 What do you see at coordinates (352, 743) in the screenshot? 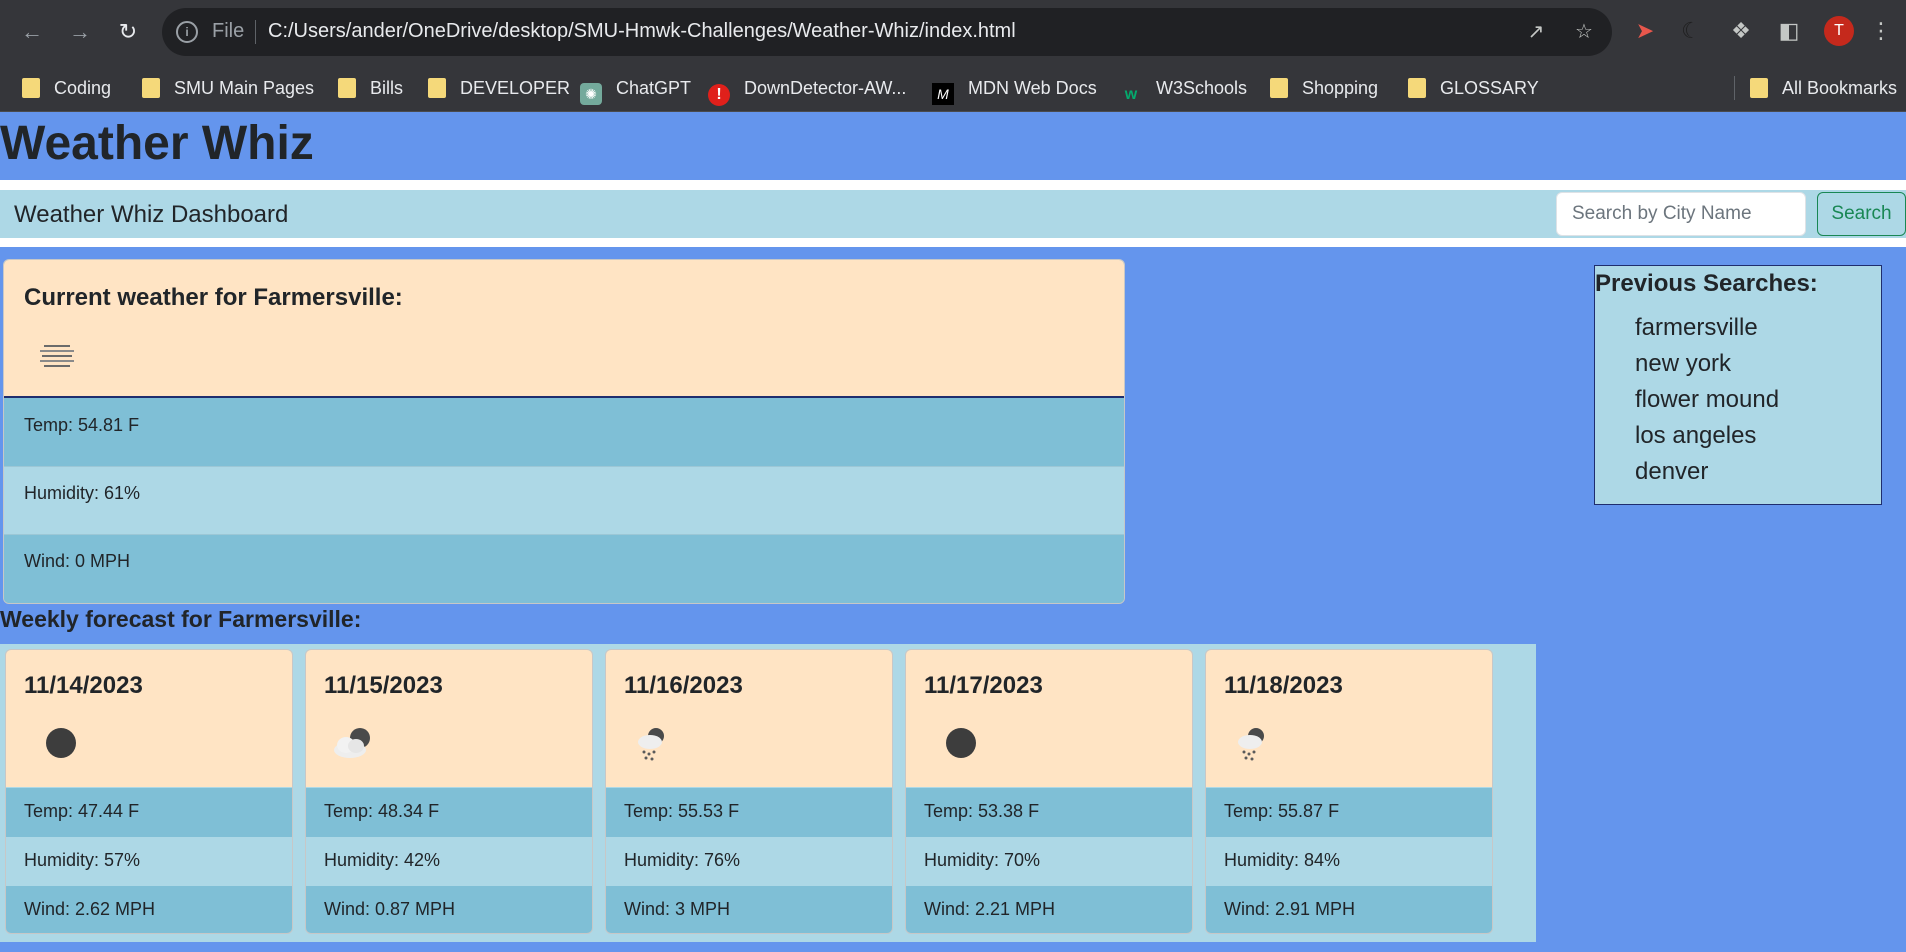
I see `partly-cloudy-icon` at bounding box center [352, 743].